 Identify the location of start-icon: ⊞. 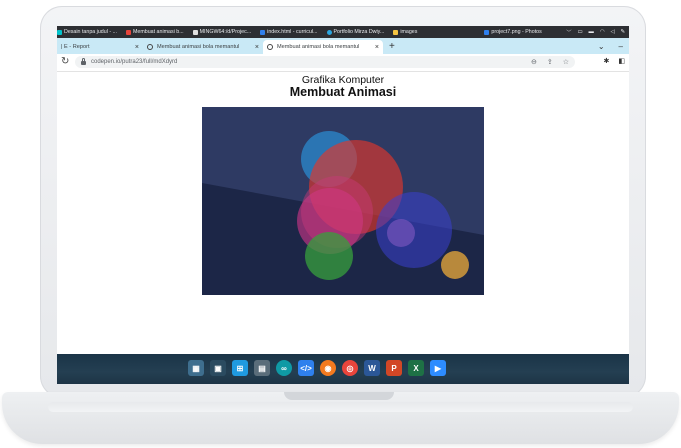
(240, 368).